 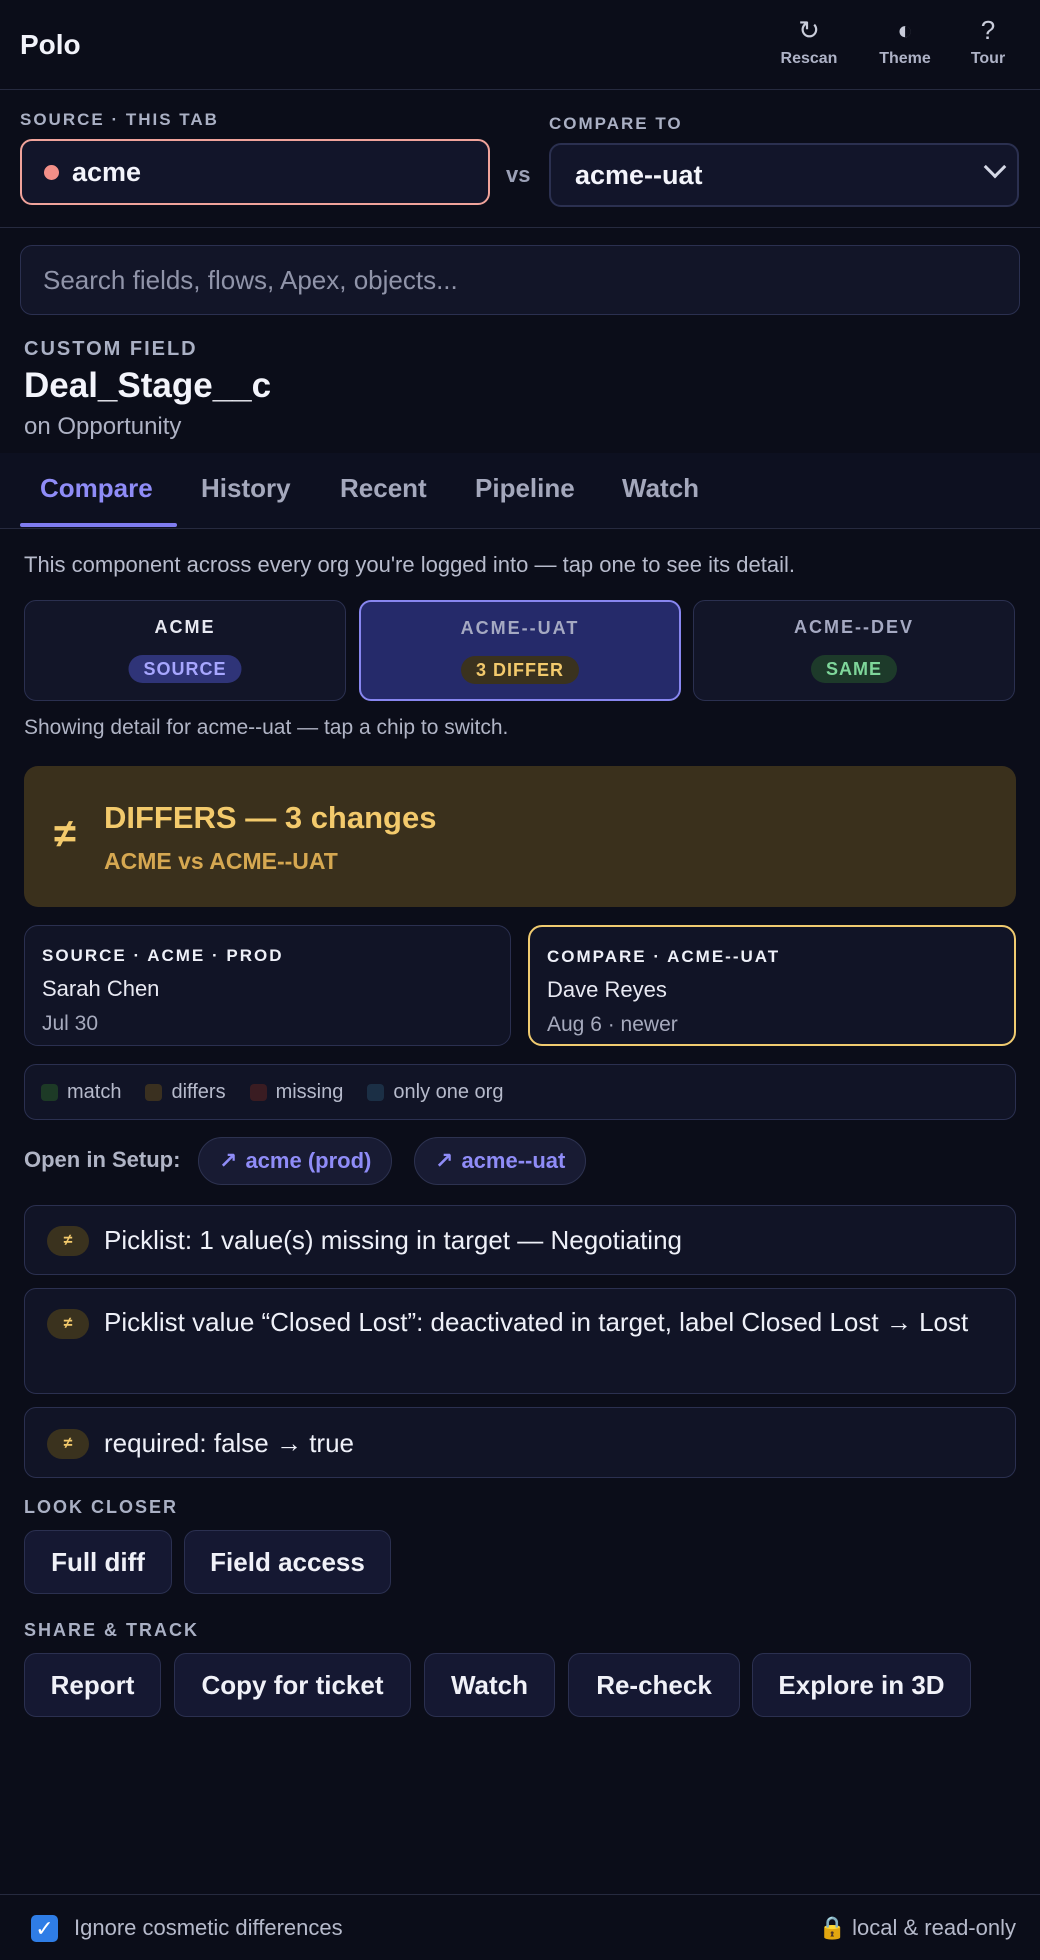 What do you see at coordinates (92, 1685) in the screenshot?
I see `report-button: Report` at bounding box center [92, 1685].